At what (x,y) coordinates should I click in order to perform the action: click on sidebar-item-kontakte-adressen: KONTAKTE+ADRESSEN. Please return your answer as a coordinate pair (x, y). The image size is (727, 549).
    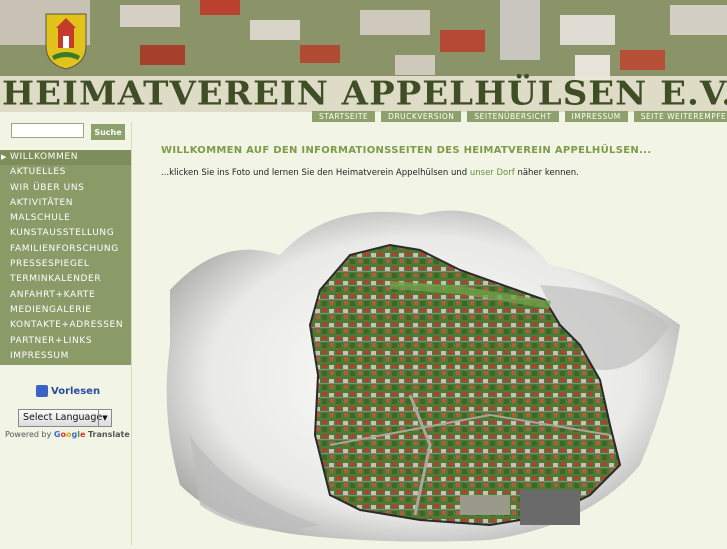
    Looking at the image, I should click on (65, 325).